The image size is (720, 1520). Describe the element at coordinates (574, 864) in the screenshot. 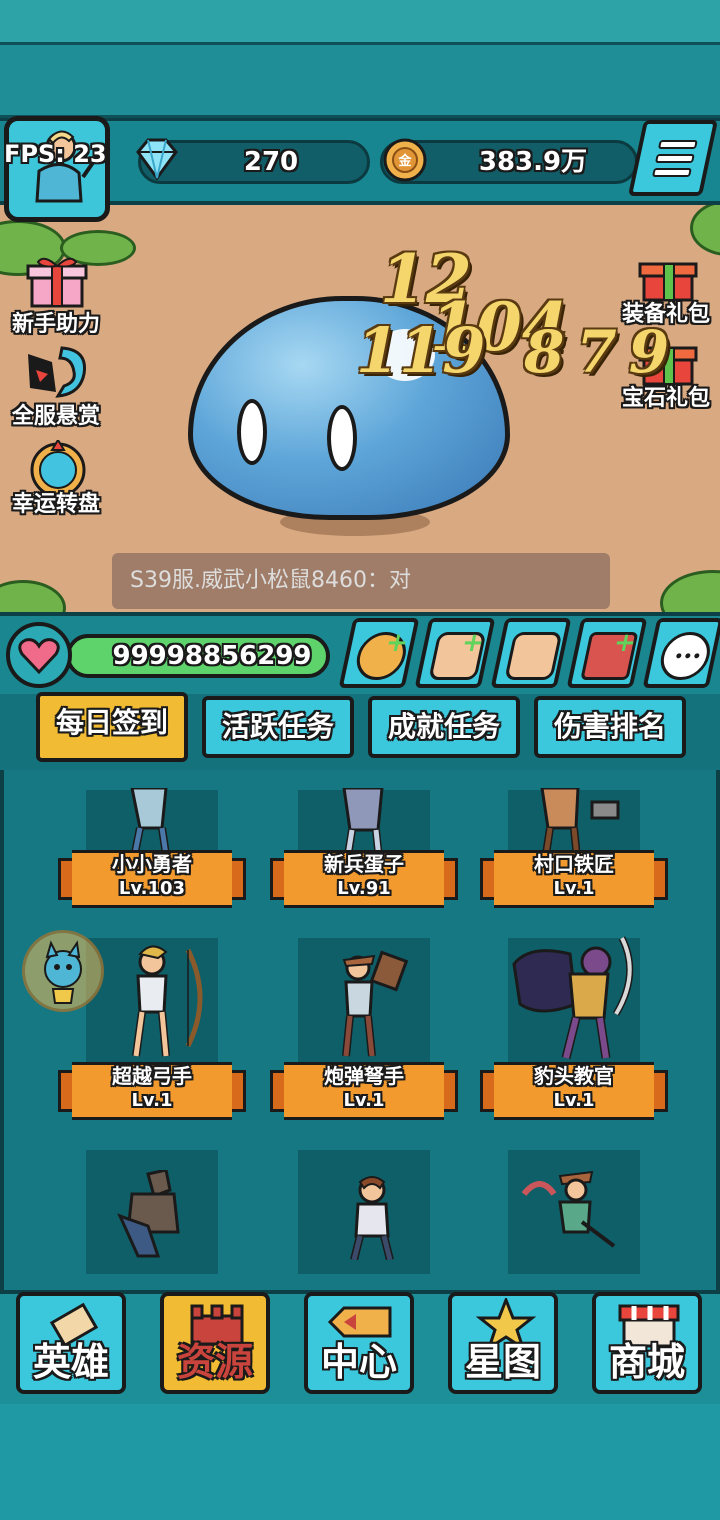

I see `hero-name: 村口铁匠` at that location.